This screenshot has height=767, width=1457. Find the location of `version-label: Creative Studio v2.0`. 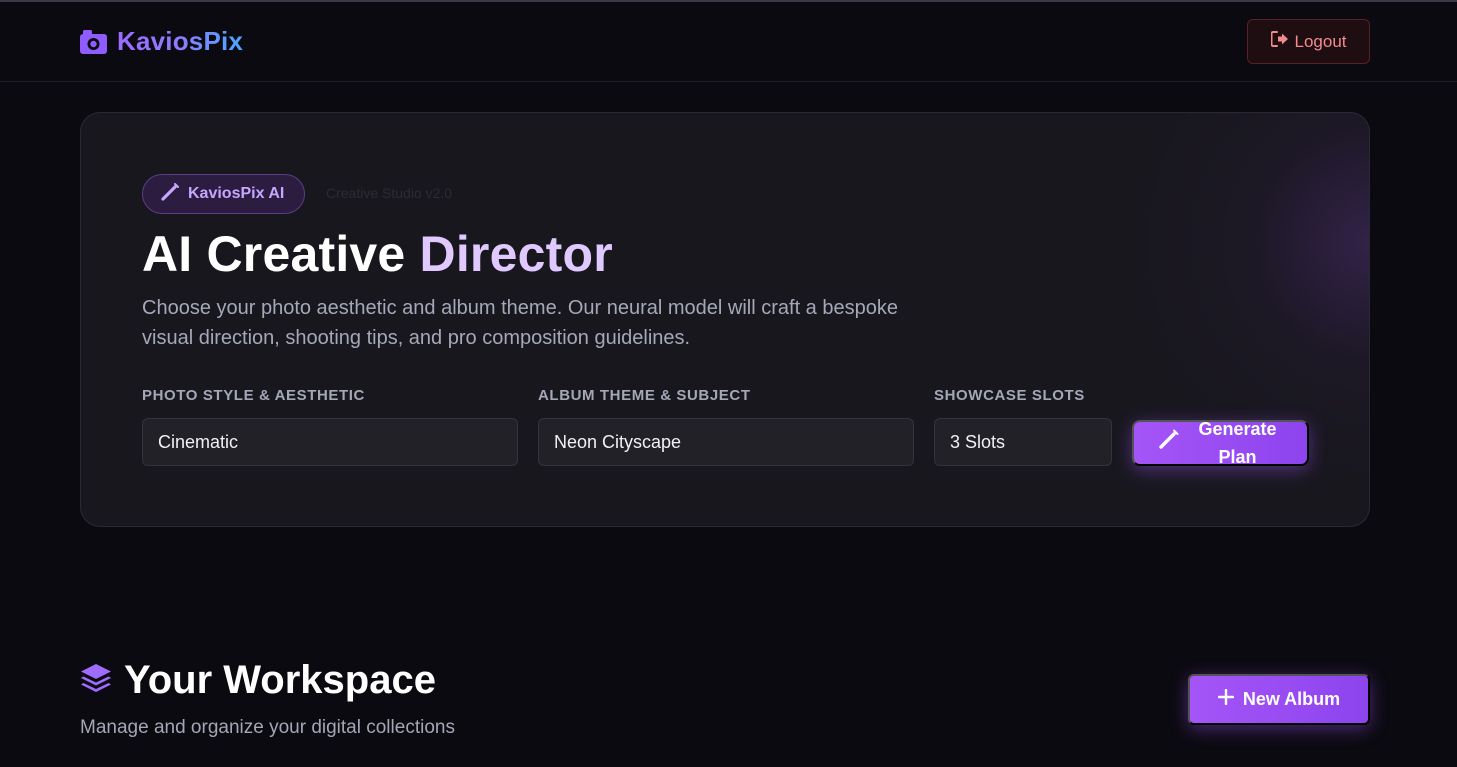

version-label: Creative Studio v2.0 is located at coordinates (389, 193).